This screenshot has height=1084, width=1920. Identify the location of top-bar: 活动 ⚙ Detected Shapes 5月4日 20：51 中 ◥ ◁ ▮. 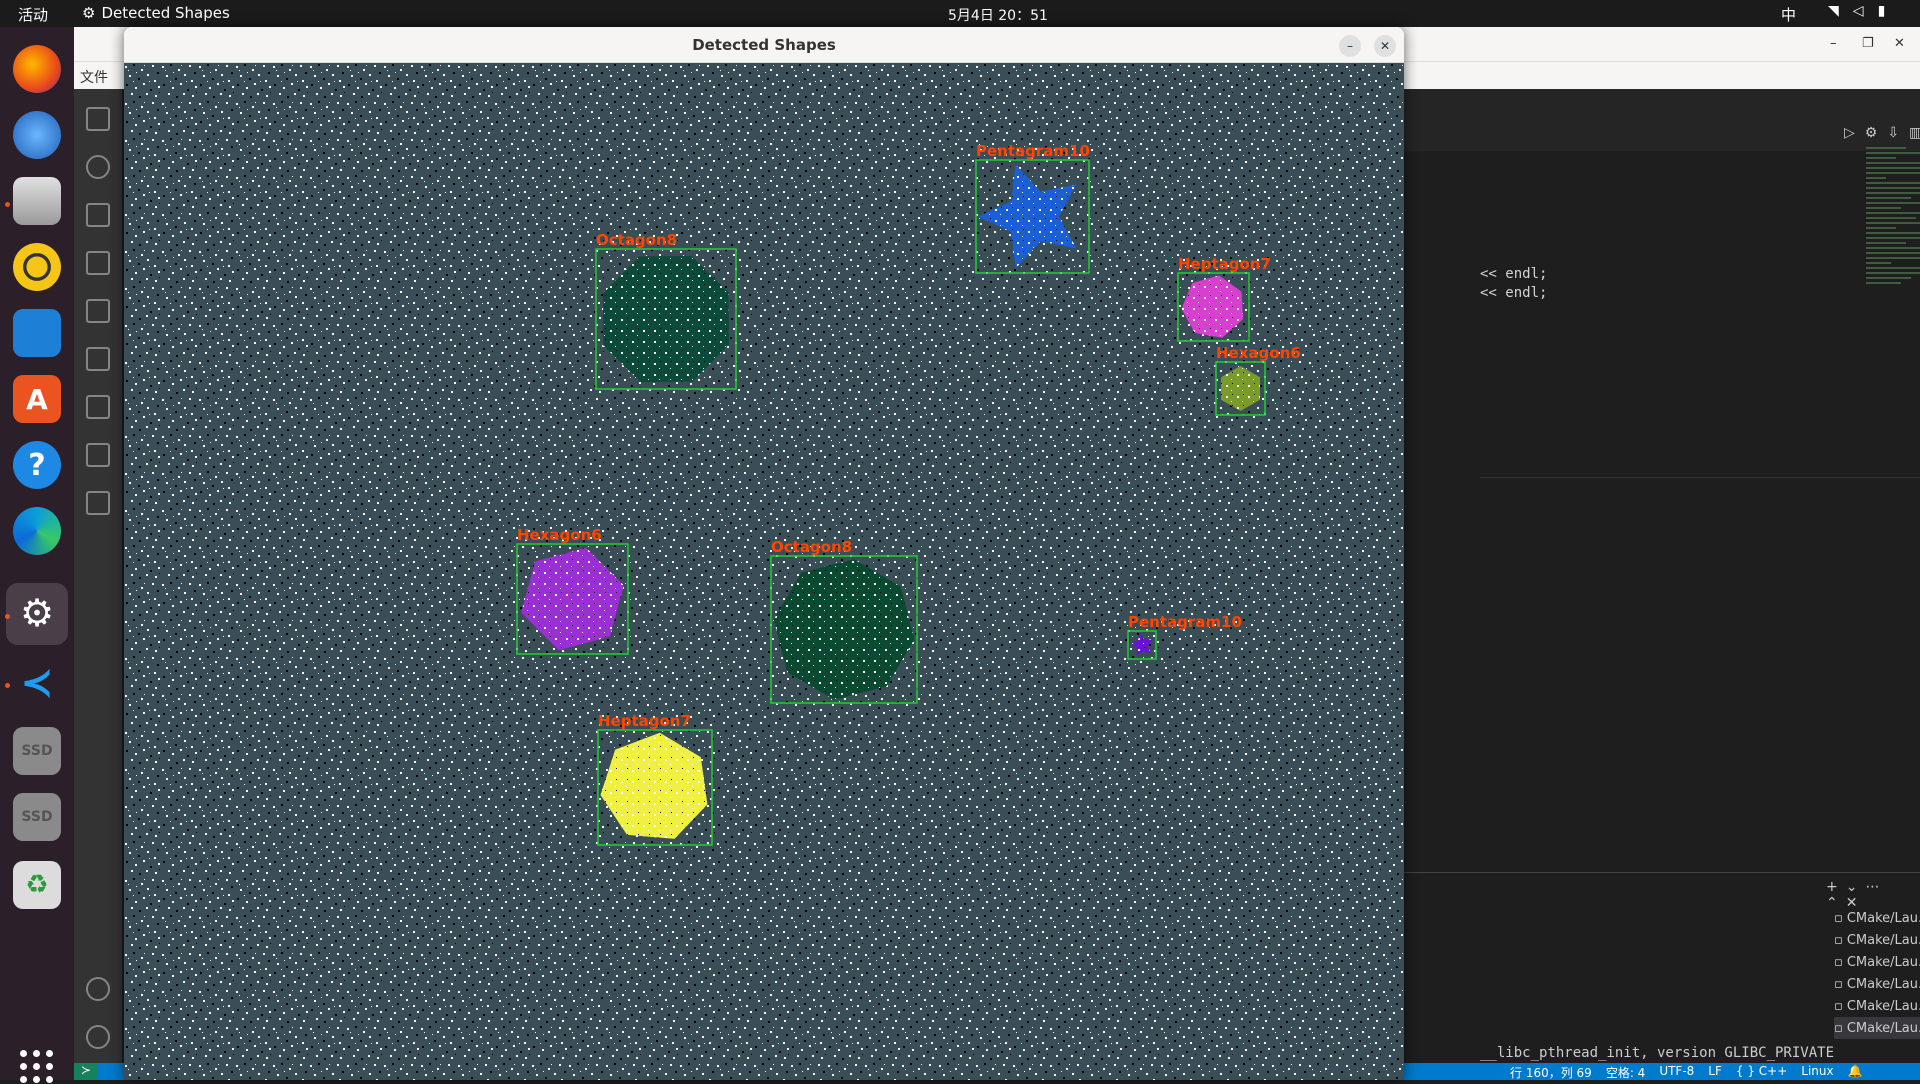
(960, 13).